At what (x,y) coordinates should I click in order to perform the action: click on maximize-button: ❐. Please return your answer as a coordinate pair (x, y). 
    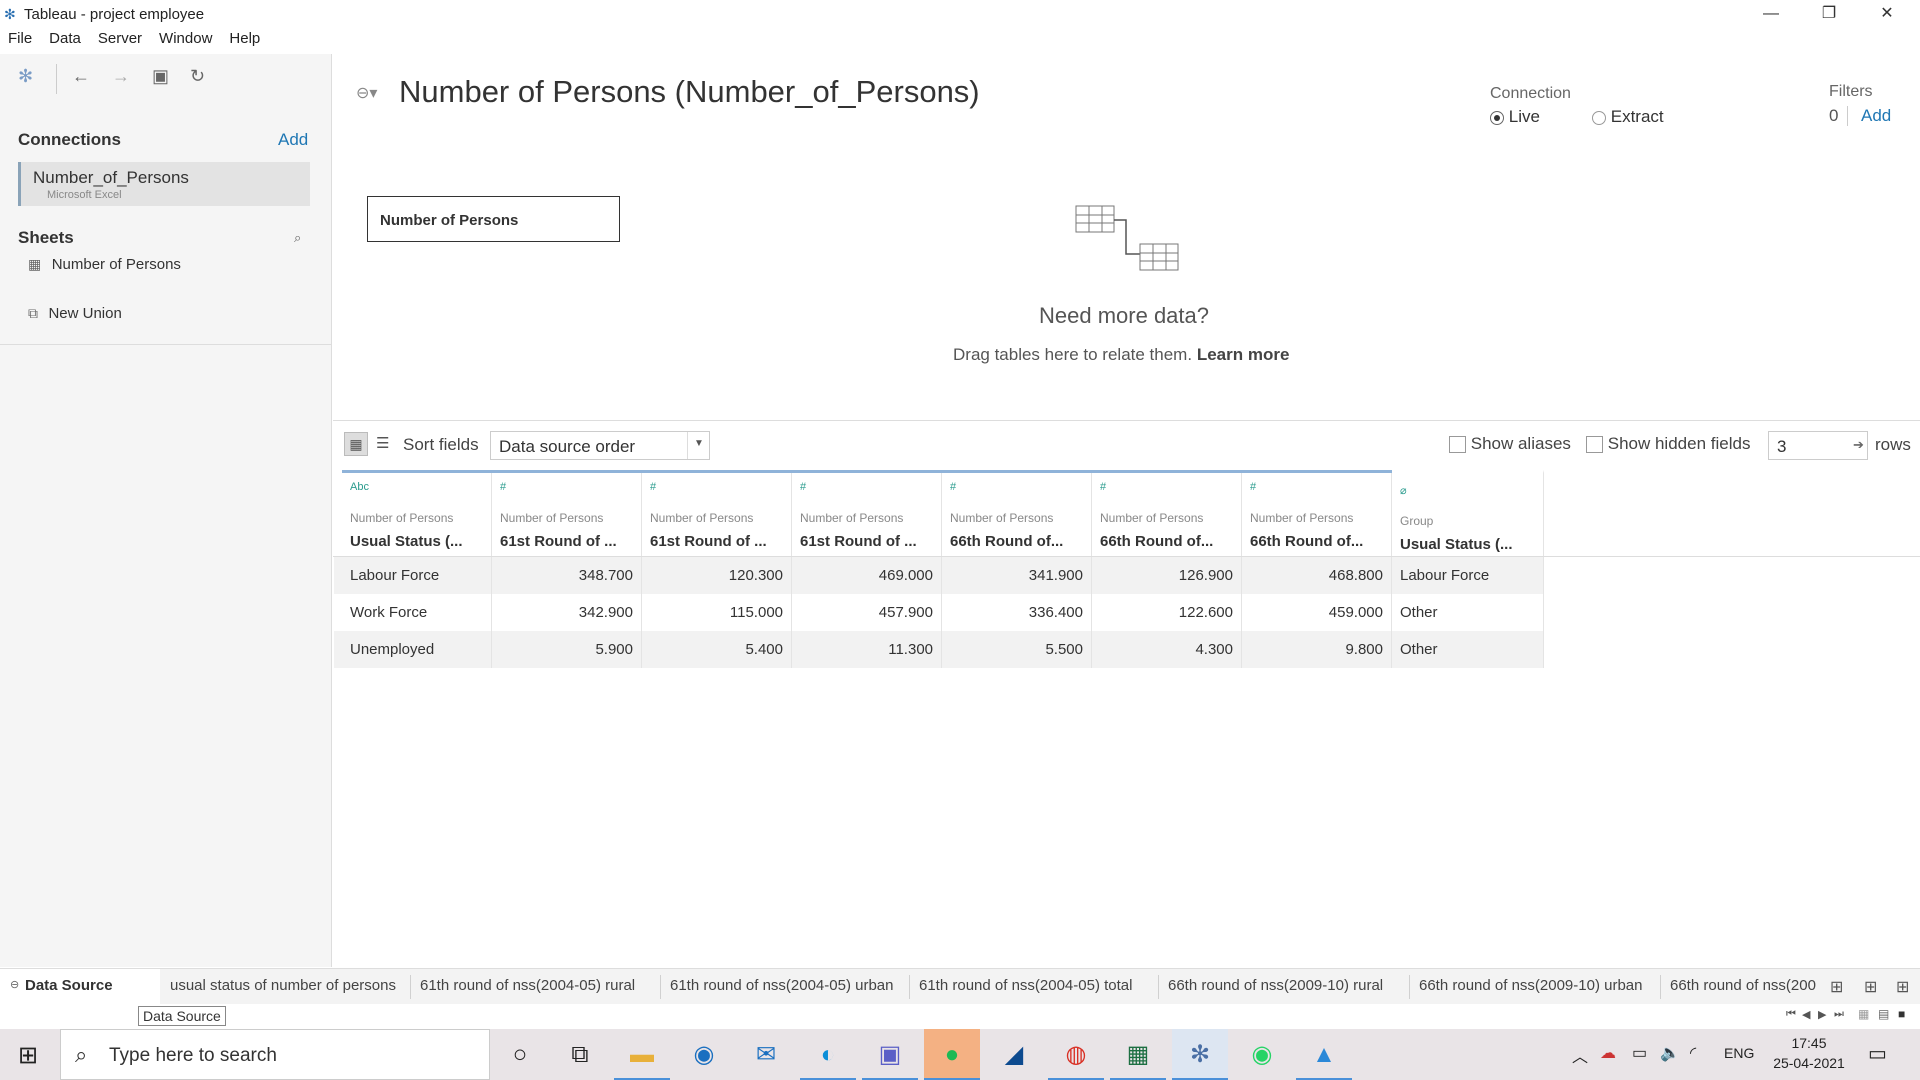
    Looking at the image, I should click on (1829, 14).